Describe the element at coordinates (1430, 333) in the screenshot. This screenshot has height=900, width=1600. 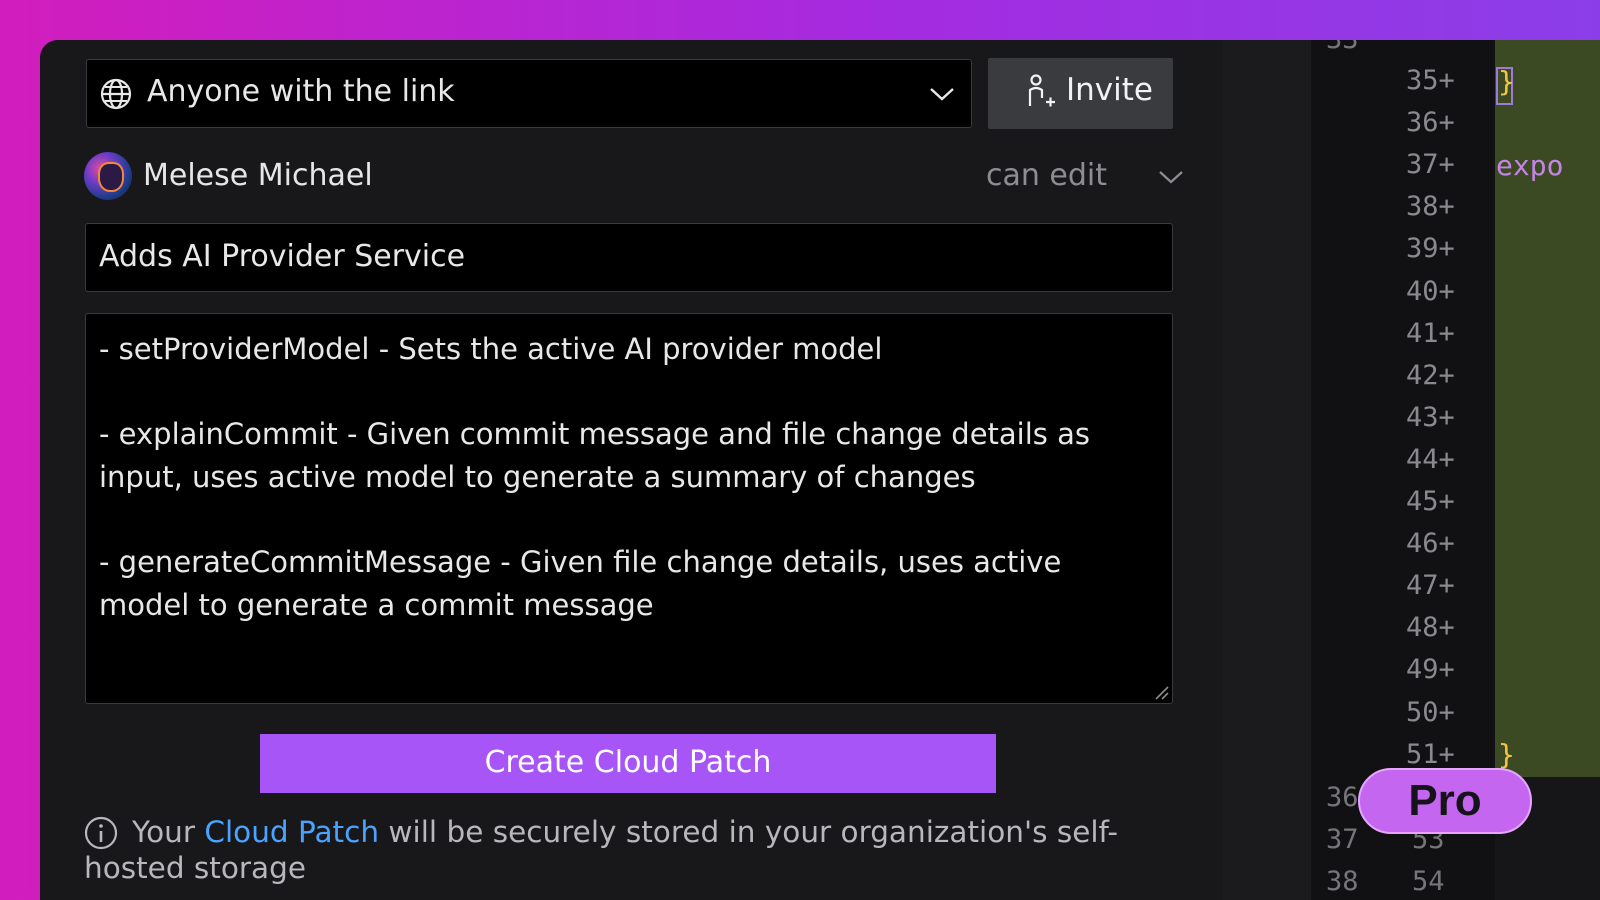
I see `line-number: 41+` at that location.